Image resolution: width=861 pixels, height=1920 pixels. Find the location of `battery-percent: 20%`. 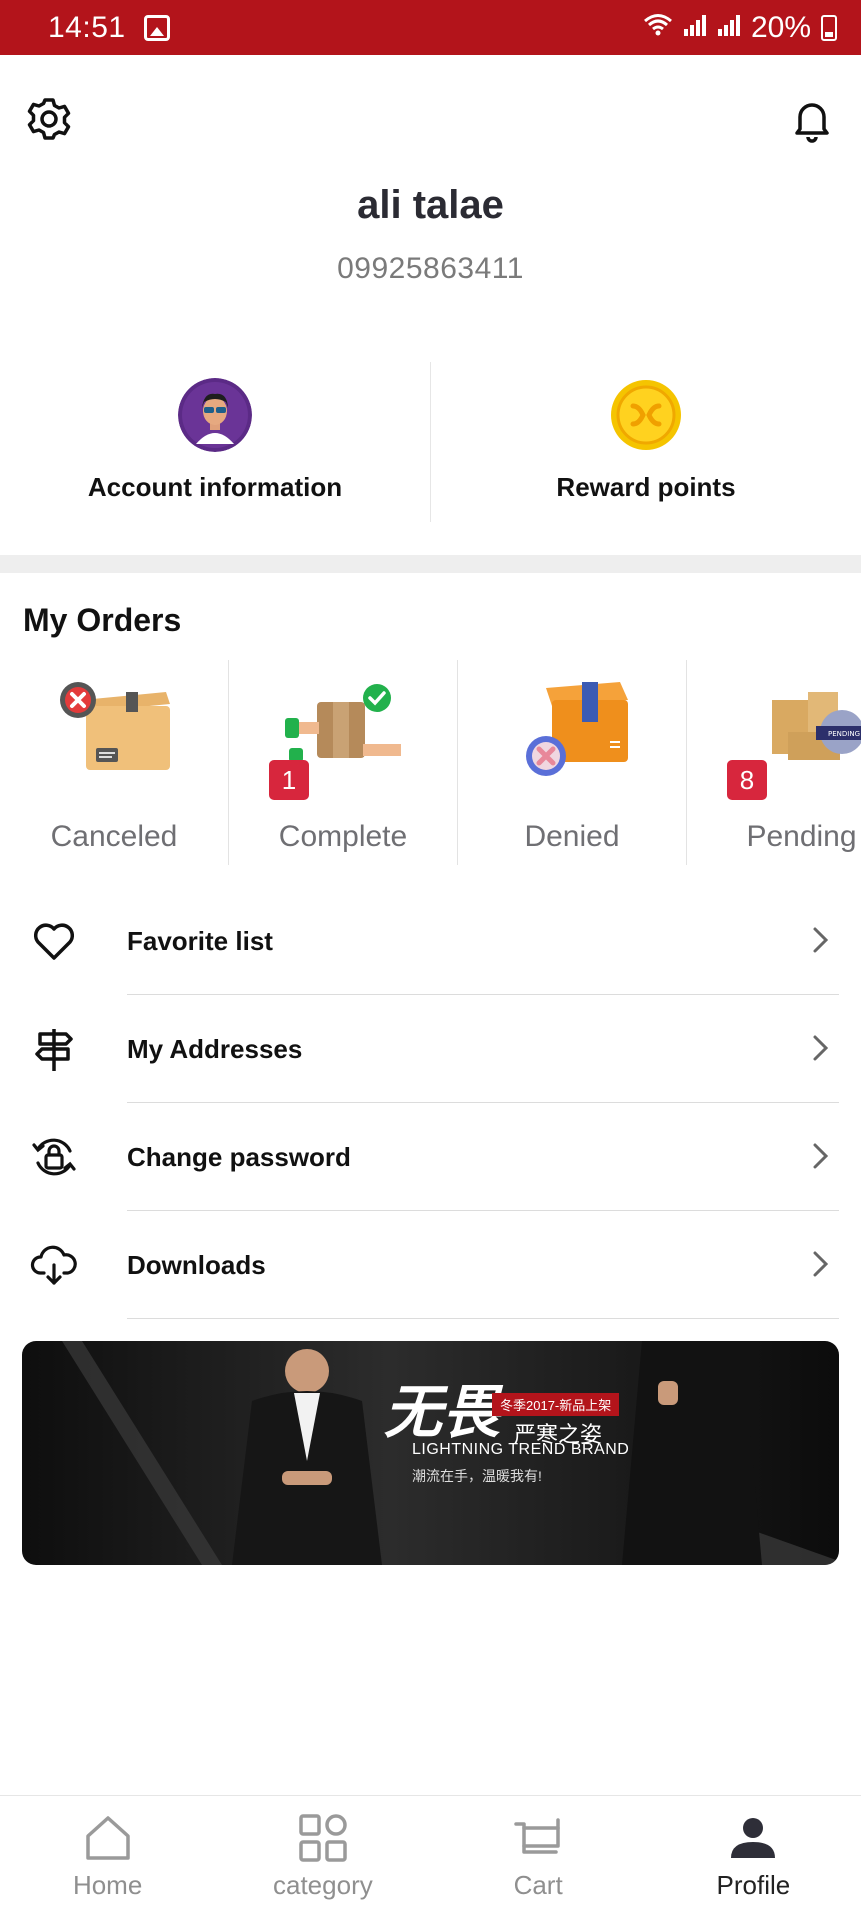

battery-percent: 20% is located at coordinates (780, 27).